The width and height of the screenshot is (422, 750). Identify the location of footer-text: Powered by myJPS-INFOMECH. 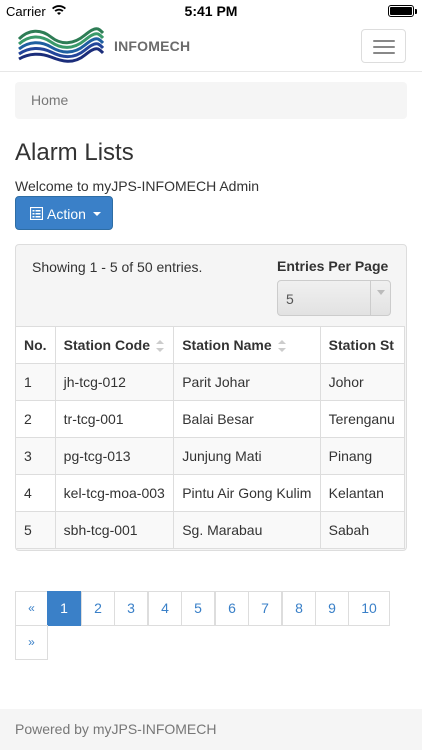
(116, 729).